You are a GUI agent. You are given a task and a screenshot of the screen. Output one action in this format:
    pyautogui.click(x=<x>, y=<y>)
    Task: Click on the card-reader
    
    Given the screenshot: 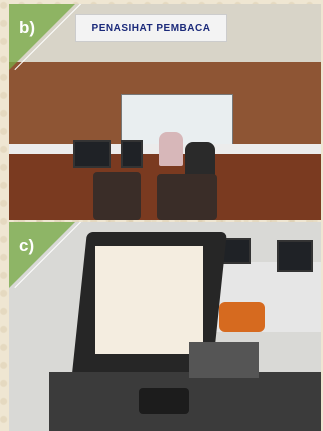 What is the action you would take?
    pyautogui.click(x=164, y=401)
    